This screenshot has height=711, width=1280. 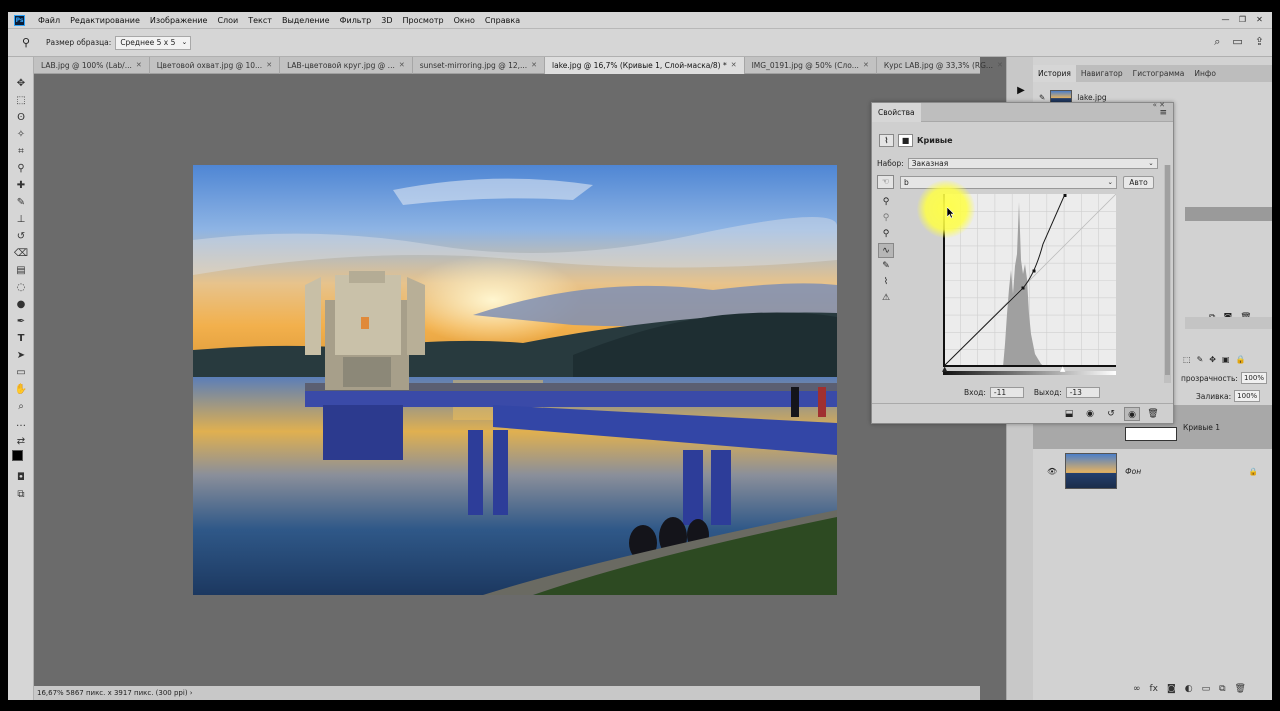 What do you see at coordinates (92, 65) in the screenshot?
I see `tab-lab: LAB.jpg @ 100% (Lab/... ✕` at bounding box center [92, 65].